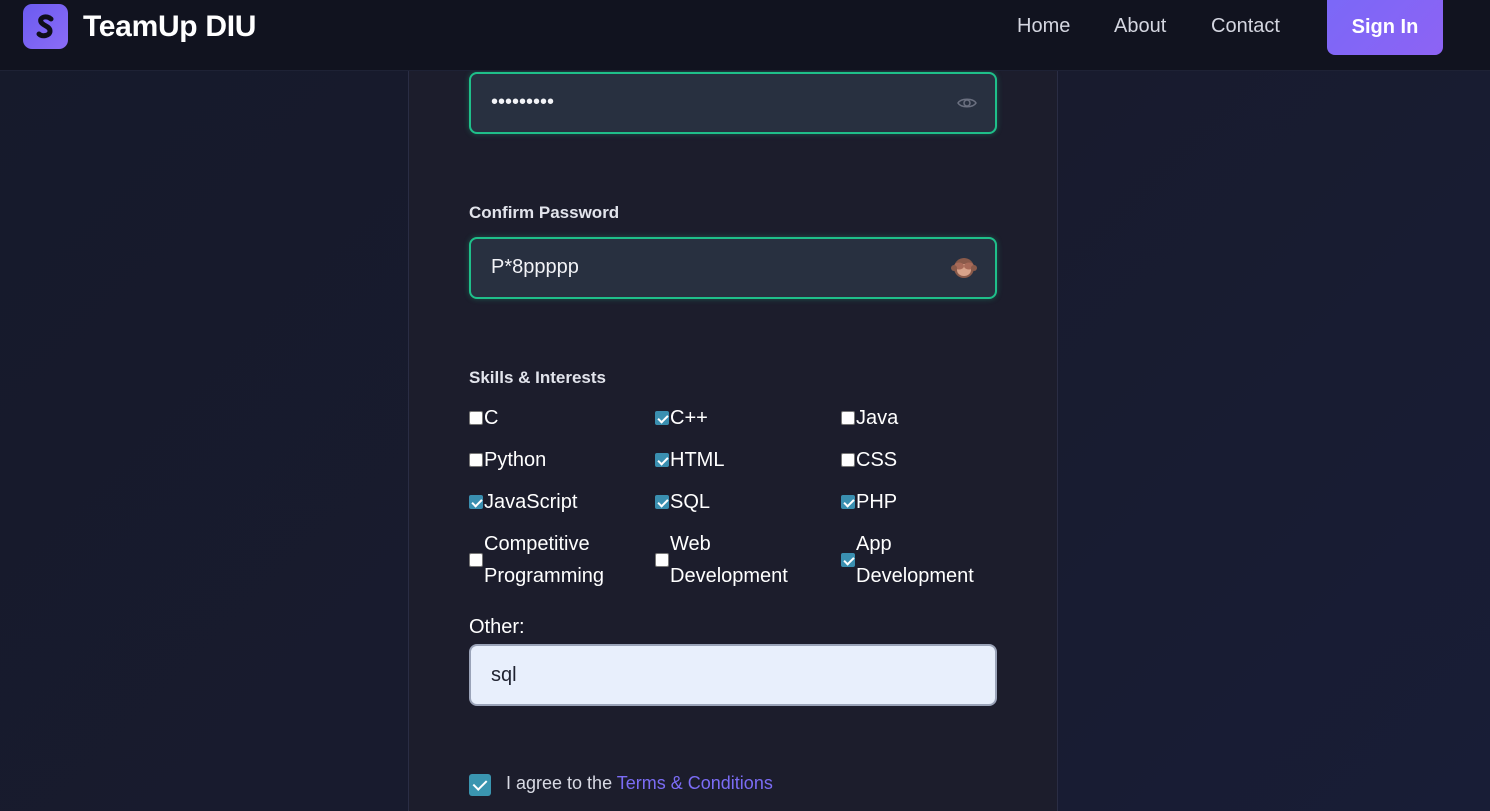  I want to click on skill-label-line1: Web, so click(690, 544).